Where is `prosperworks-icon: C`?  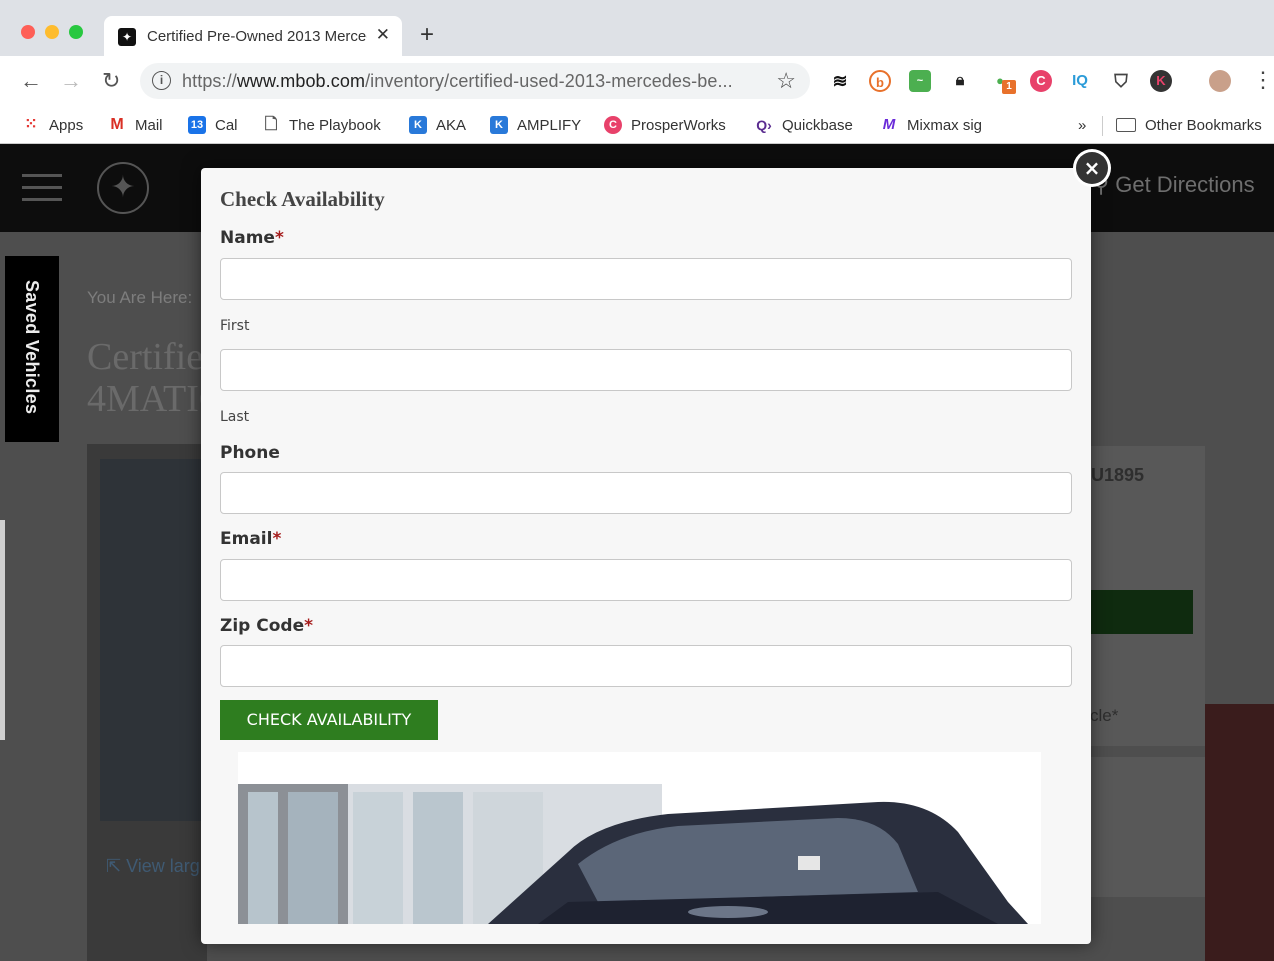
prosperworks-icon: C is located at coordinates (613, 125).